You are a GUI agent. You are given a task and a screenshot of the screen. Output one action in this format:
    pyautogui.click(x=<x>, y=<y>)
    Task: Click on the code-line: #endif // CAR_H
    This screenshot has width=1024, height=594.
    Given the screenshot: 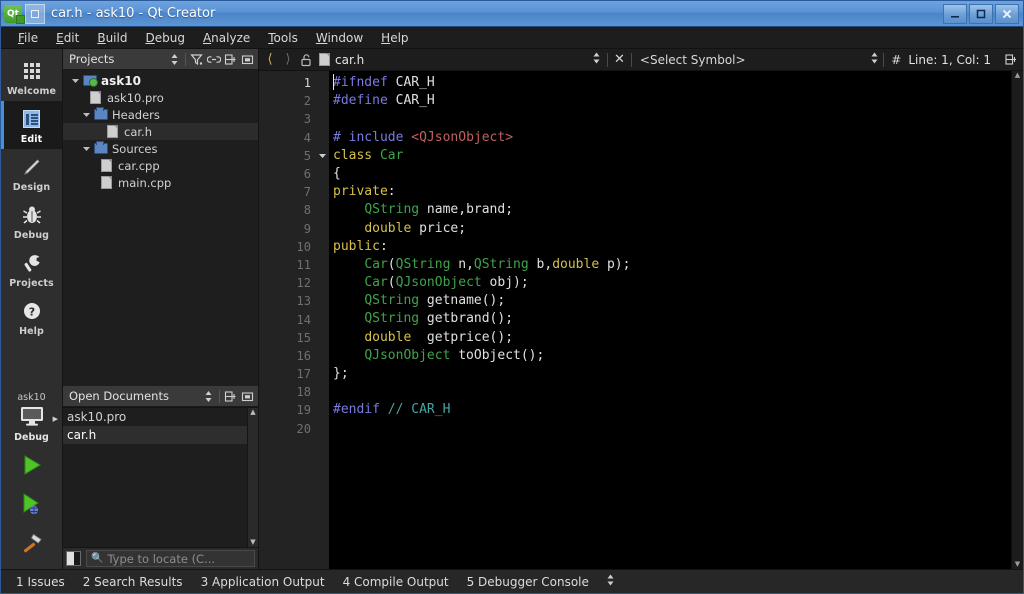 What is the action you would take?
    pyautogui.click(x=672, y=410)
    